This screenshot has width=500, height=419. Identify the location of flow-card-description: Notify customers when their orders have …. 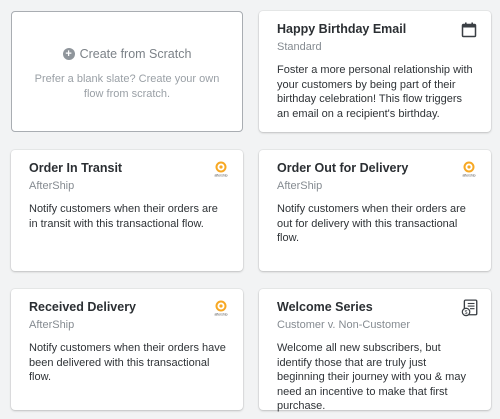
(127, 362).